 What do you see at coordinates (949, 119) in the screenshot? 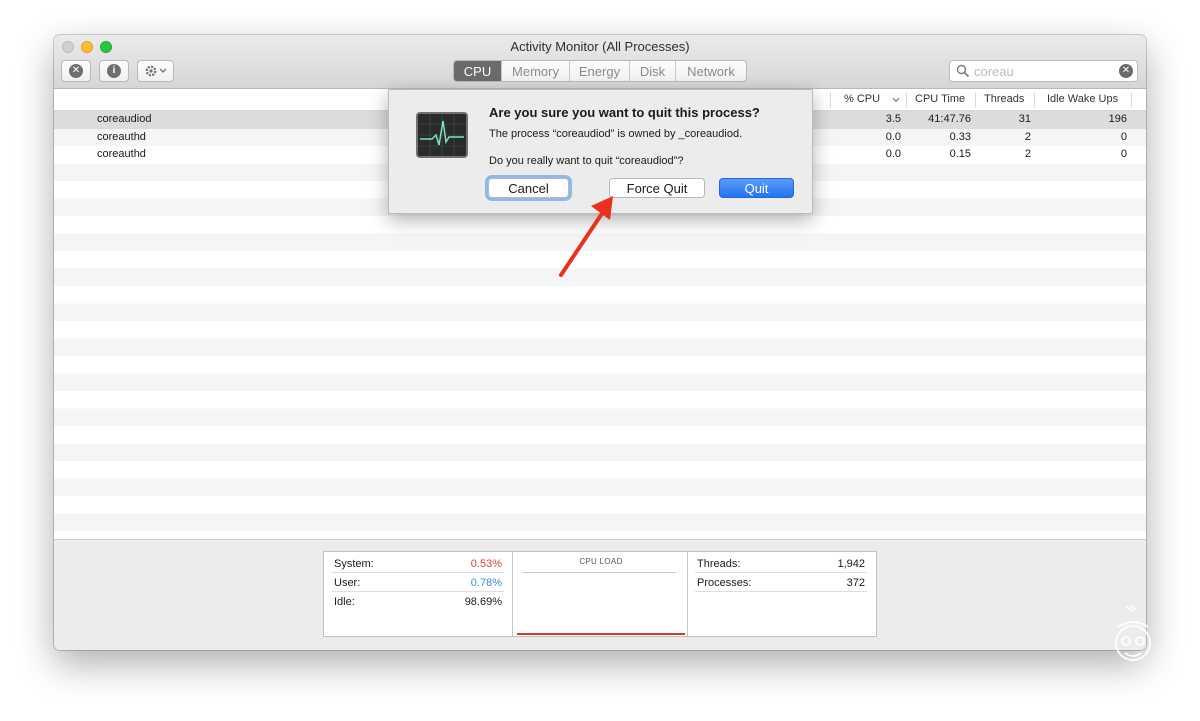
I see `process-cpu-time: 41:47.76` at bounding box center [949, 119].